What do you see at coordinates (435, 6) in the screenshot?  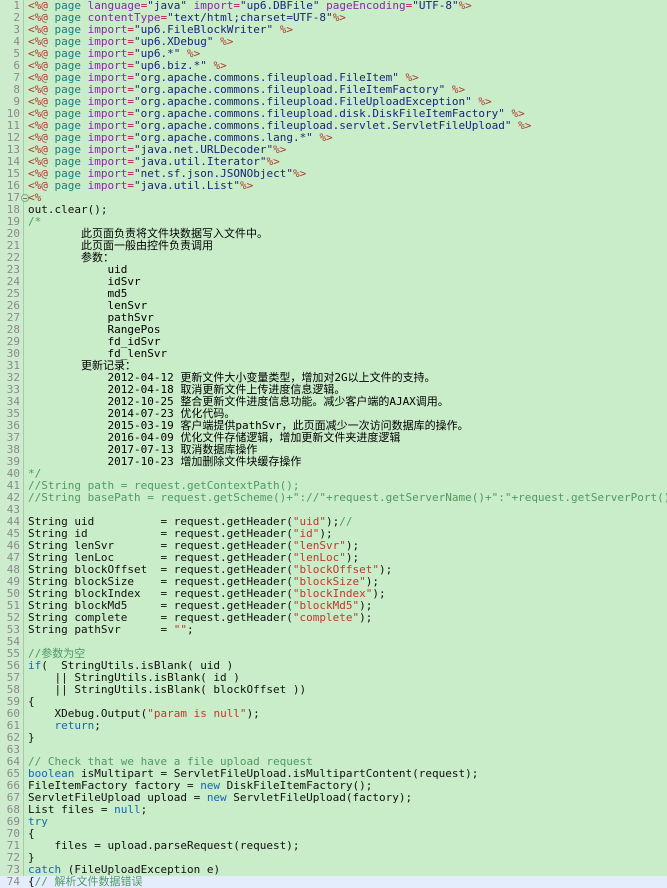 I see `code-token: "UTF-8"` at bounding box center [435, 6].